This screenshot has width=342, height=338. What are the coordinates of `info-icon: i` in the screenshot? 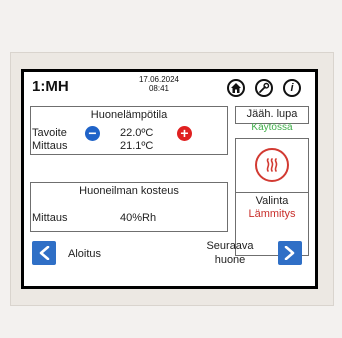 It's located at (292, 88).